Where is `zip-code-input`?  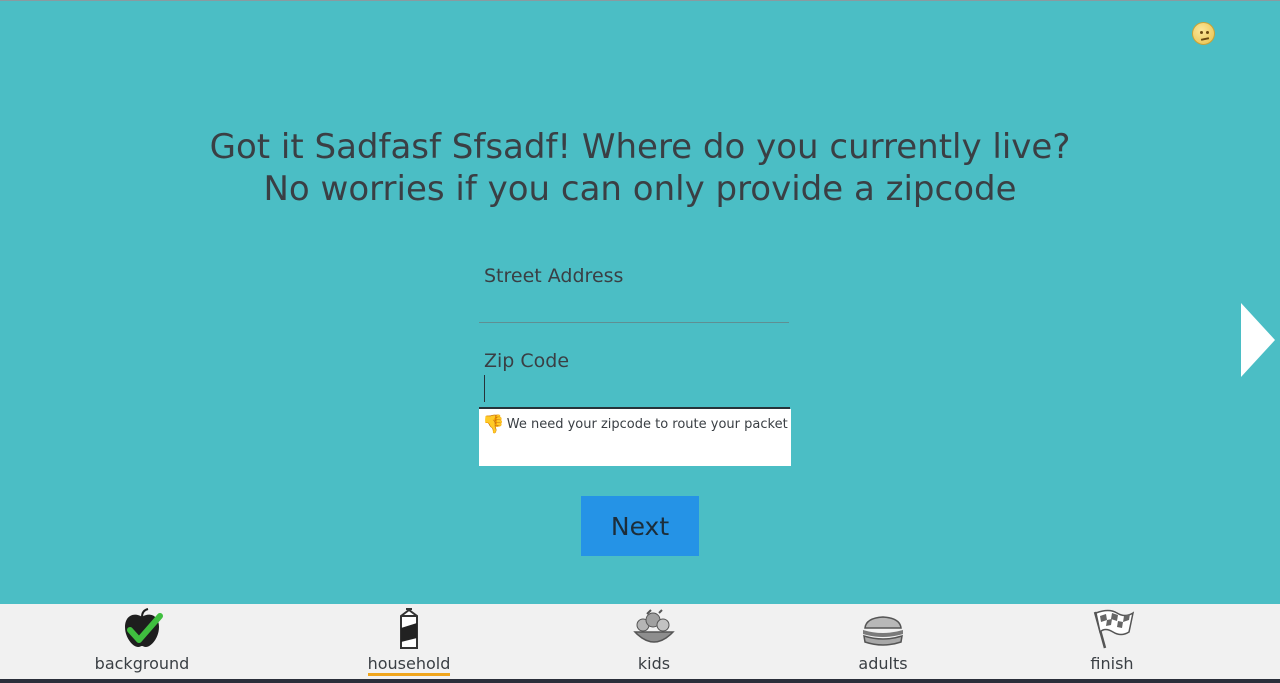
zip-code-input is located at coordinates (634, 390).